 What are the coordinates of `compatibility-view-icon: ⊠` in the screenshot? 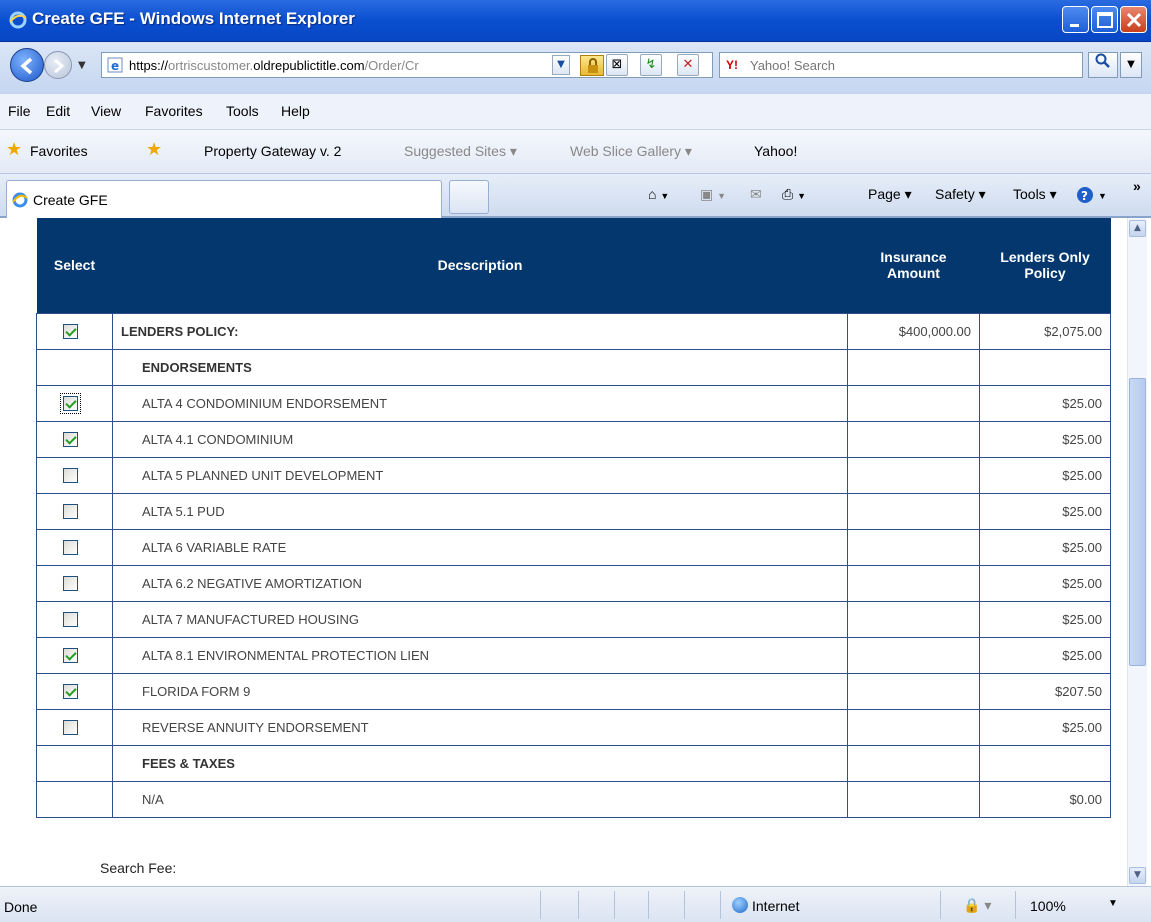 It's located at (617, 65).